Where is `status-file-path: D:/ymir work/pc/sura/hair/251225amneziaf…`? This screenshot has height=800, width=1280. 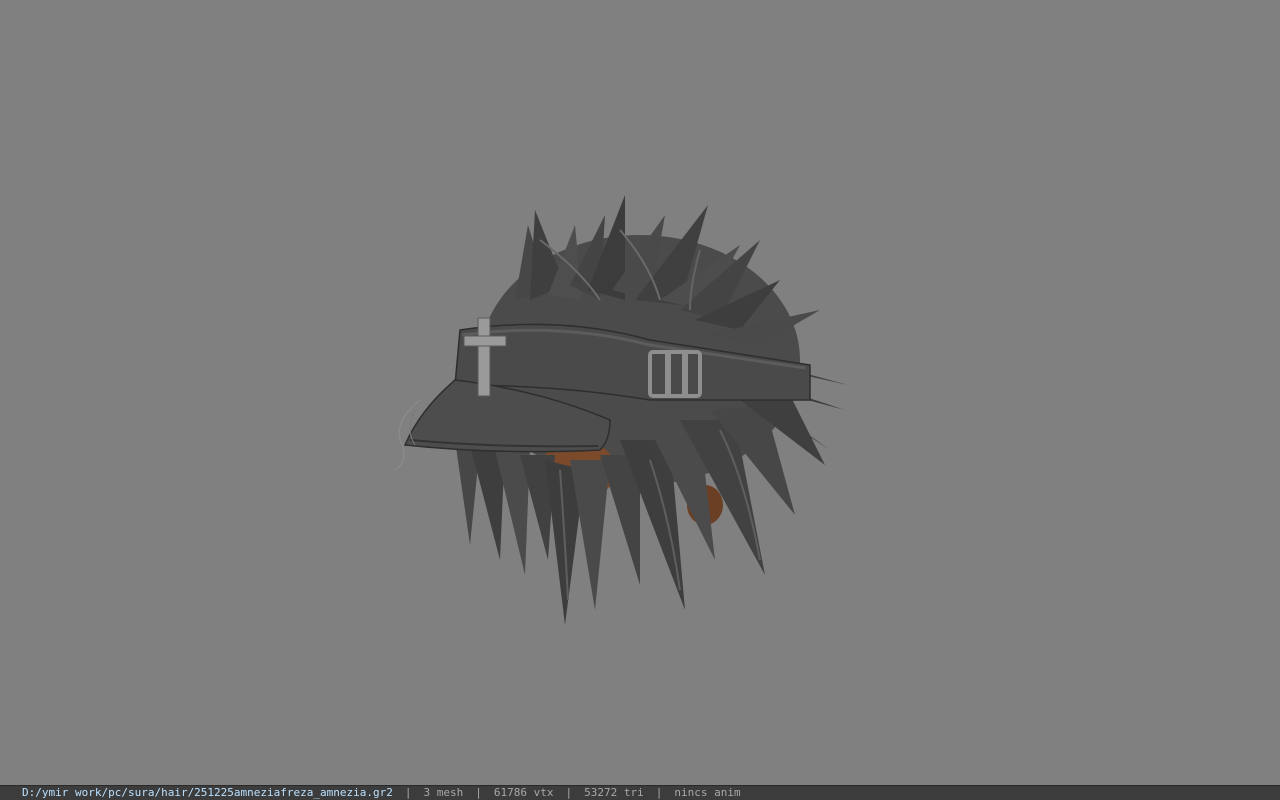 status-file-path: D:/ymir work/pc/sura/hair/251225amneziaf… is located at coordinates (207, 792).